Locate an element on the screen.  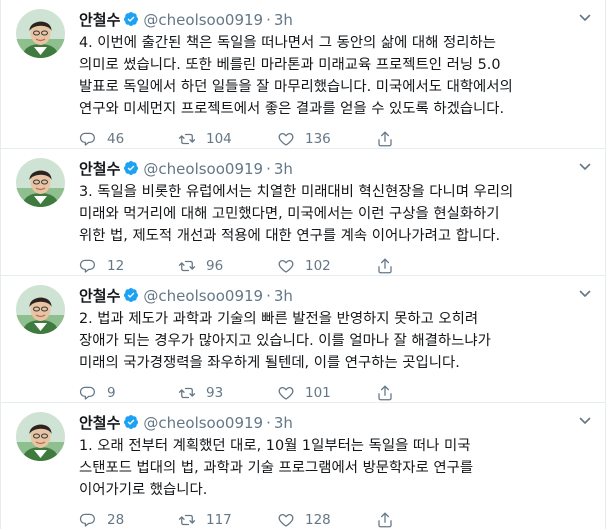
like-button: 101 is located at coordinates (326, 393).